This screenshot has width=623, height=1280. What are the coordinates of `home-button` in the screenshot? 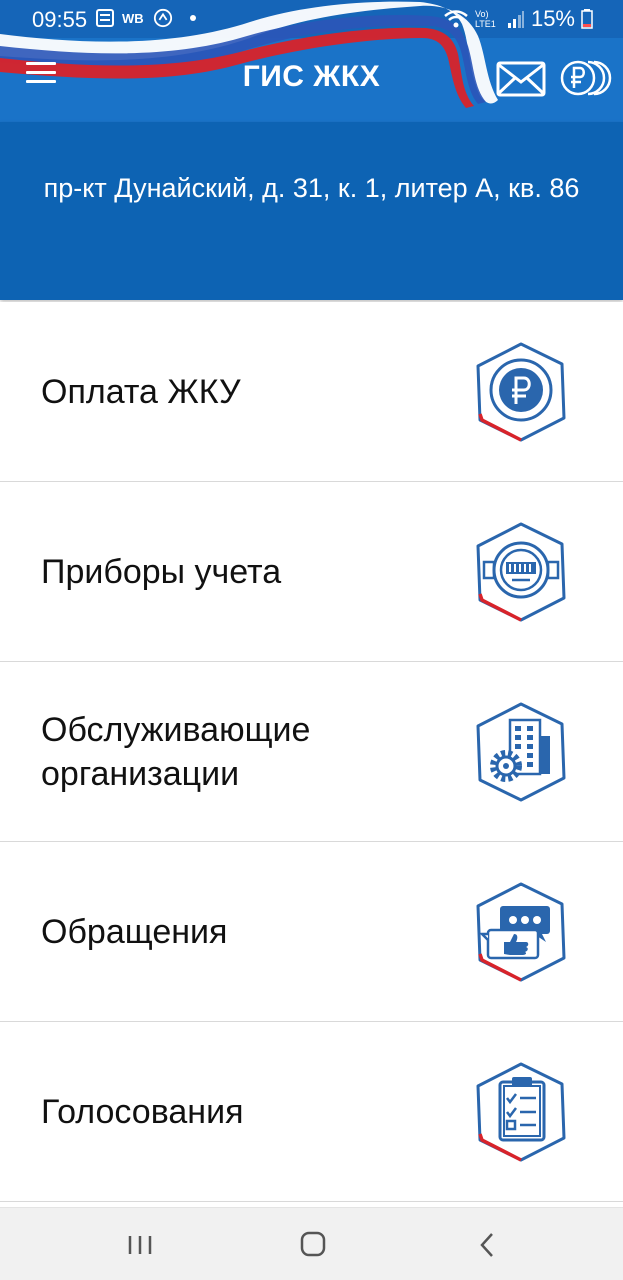 It's located at (313, 1245).